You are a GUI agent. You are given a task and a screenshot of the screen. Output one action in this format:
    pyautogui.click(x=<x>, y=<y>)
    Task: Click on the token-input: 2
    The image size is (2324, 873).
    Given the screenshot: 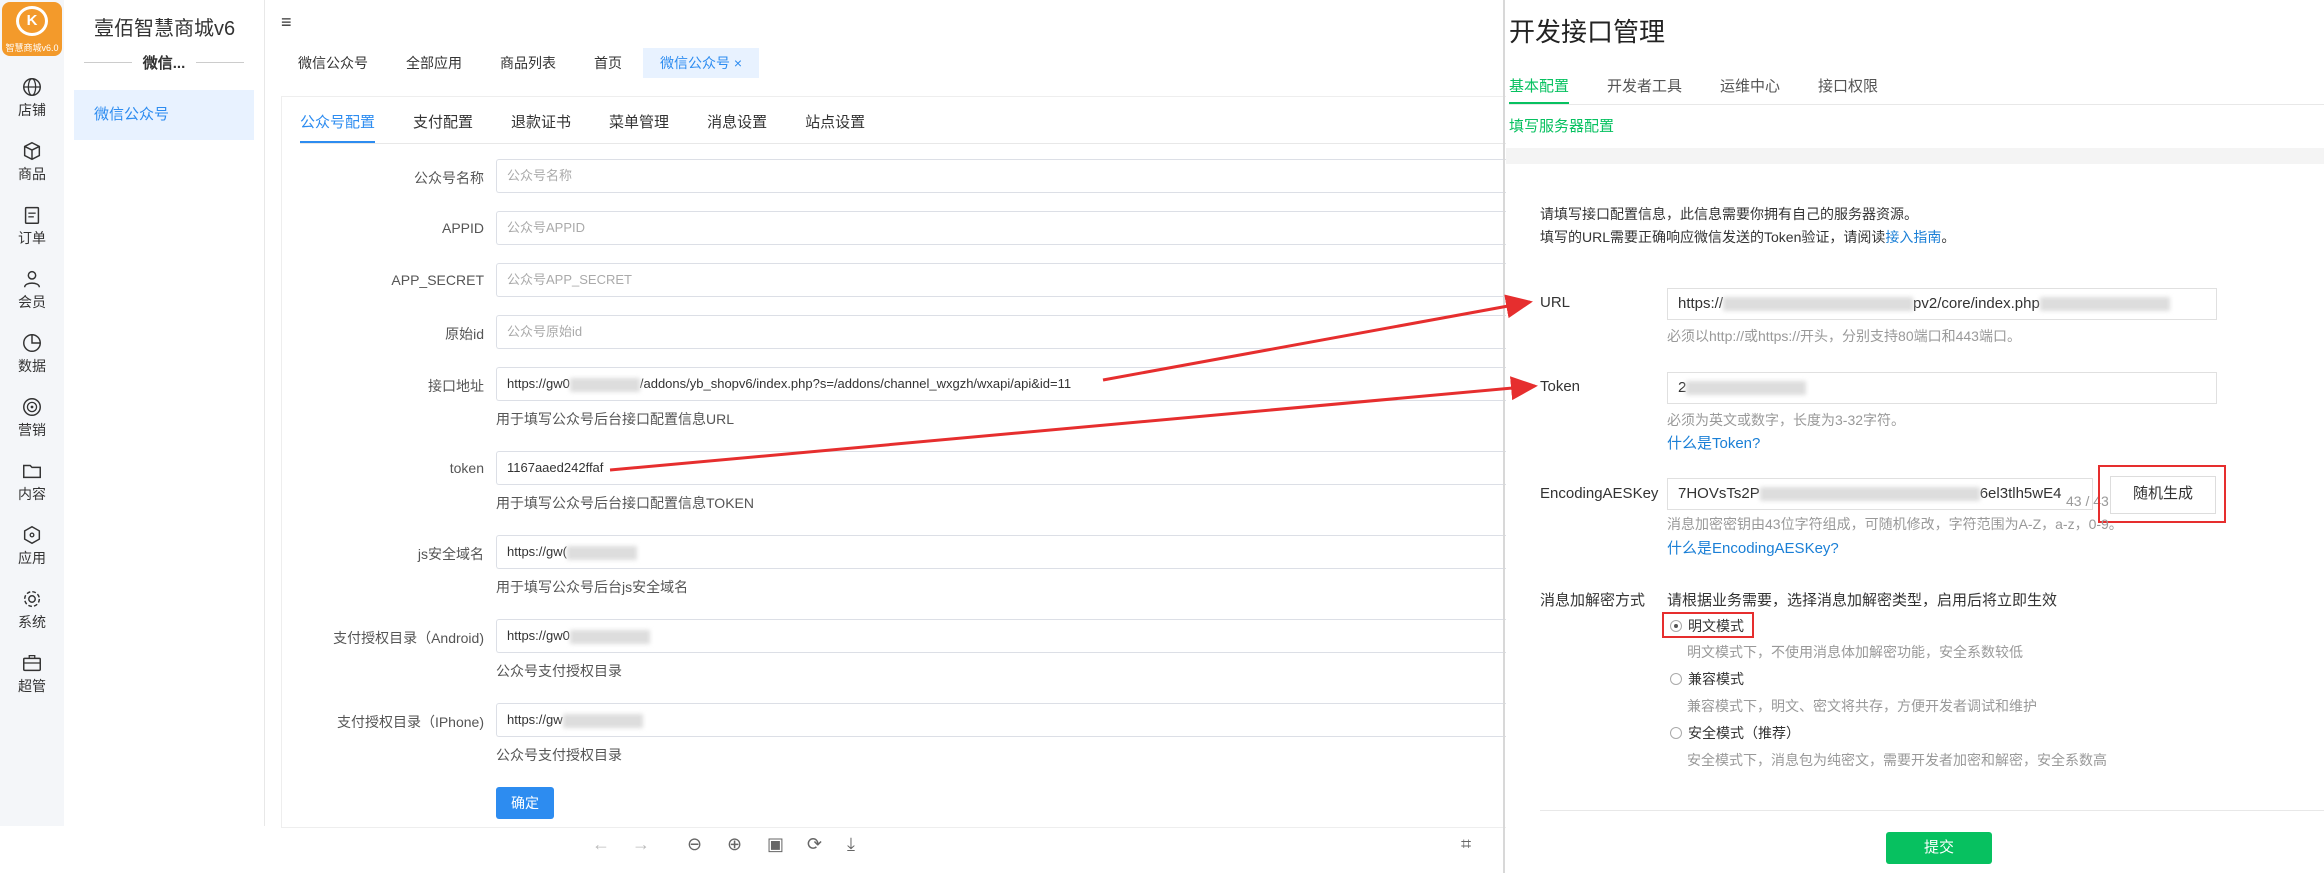 What is the action you would take?
    pyautogui.click(x=1942, y=388)
    